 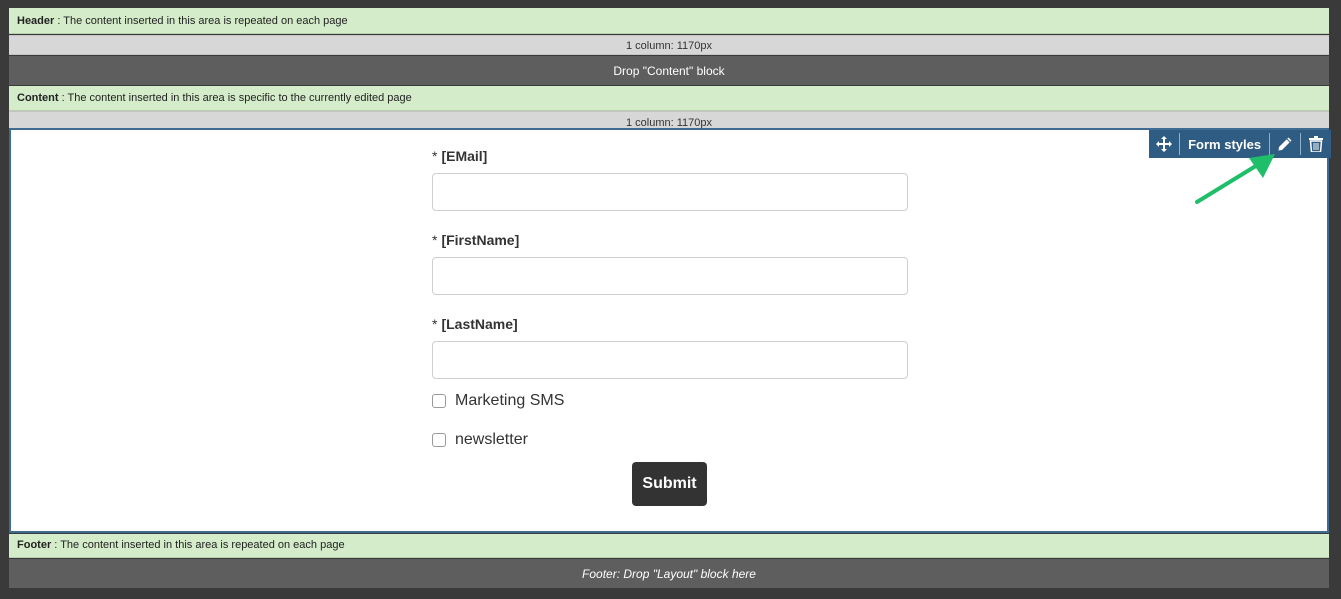 I want to click on checkbox-newsletter: newsletter, so click(x=670, y=440).